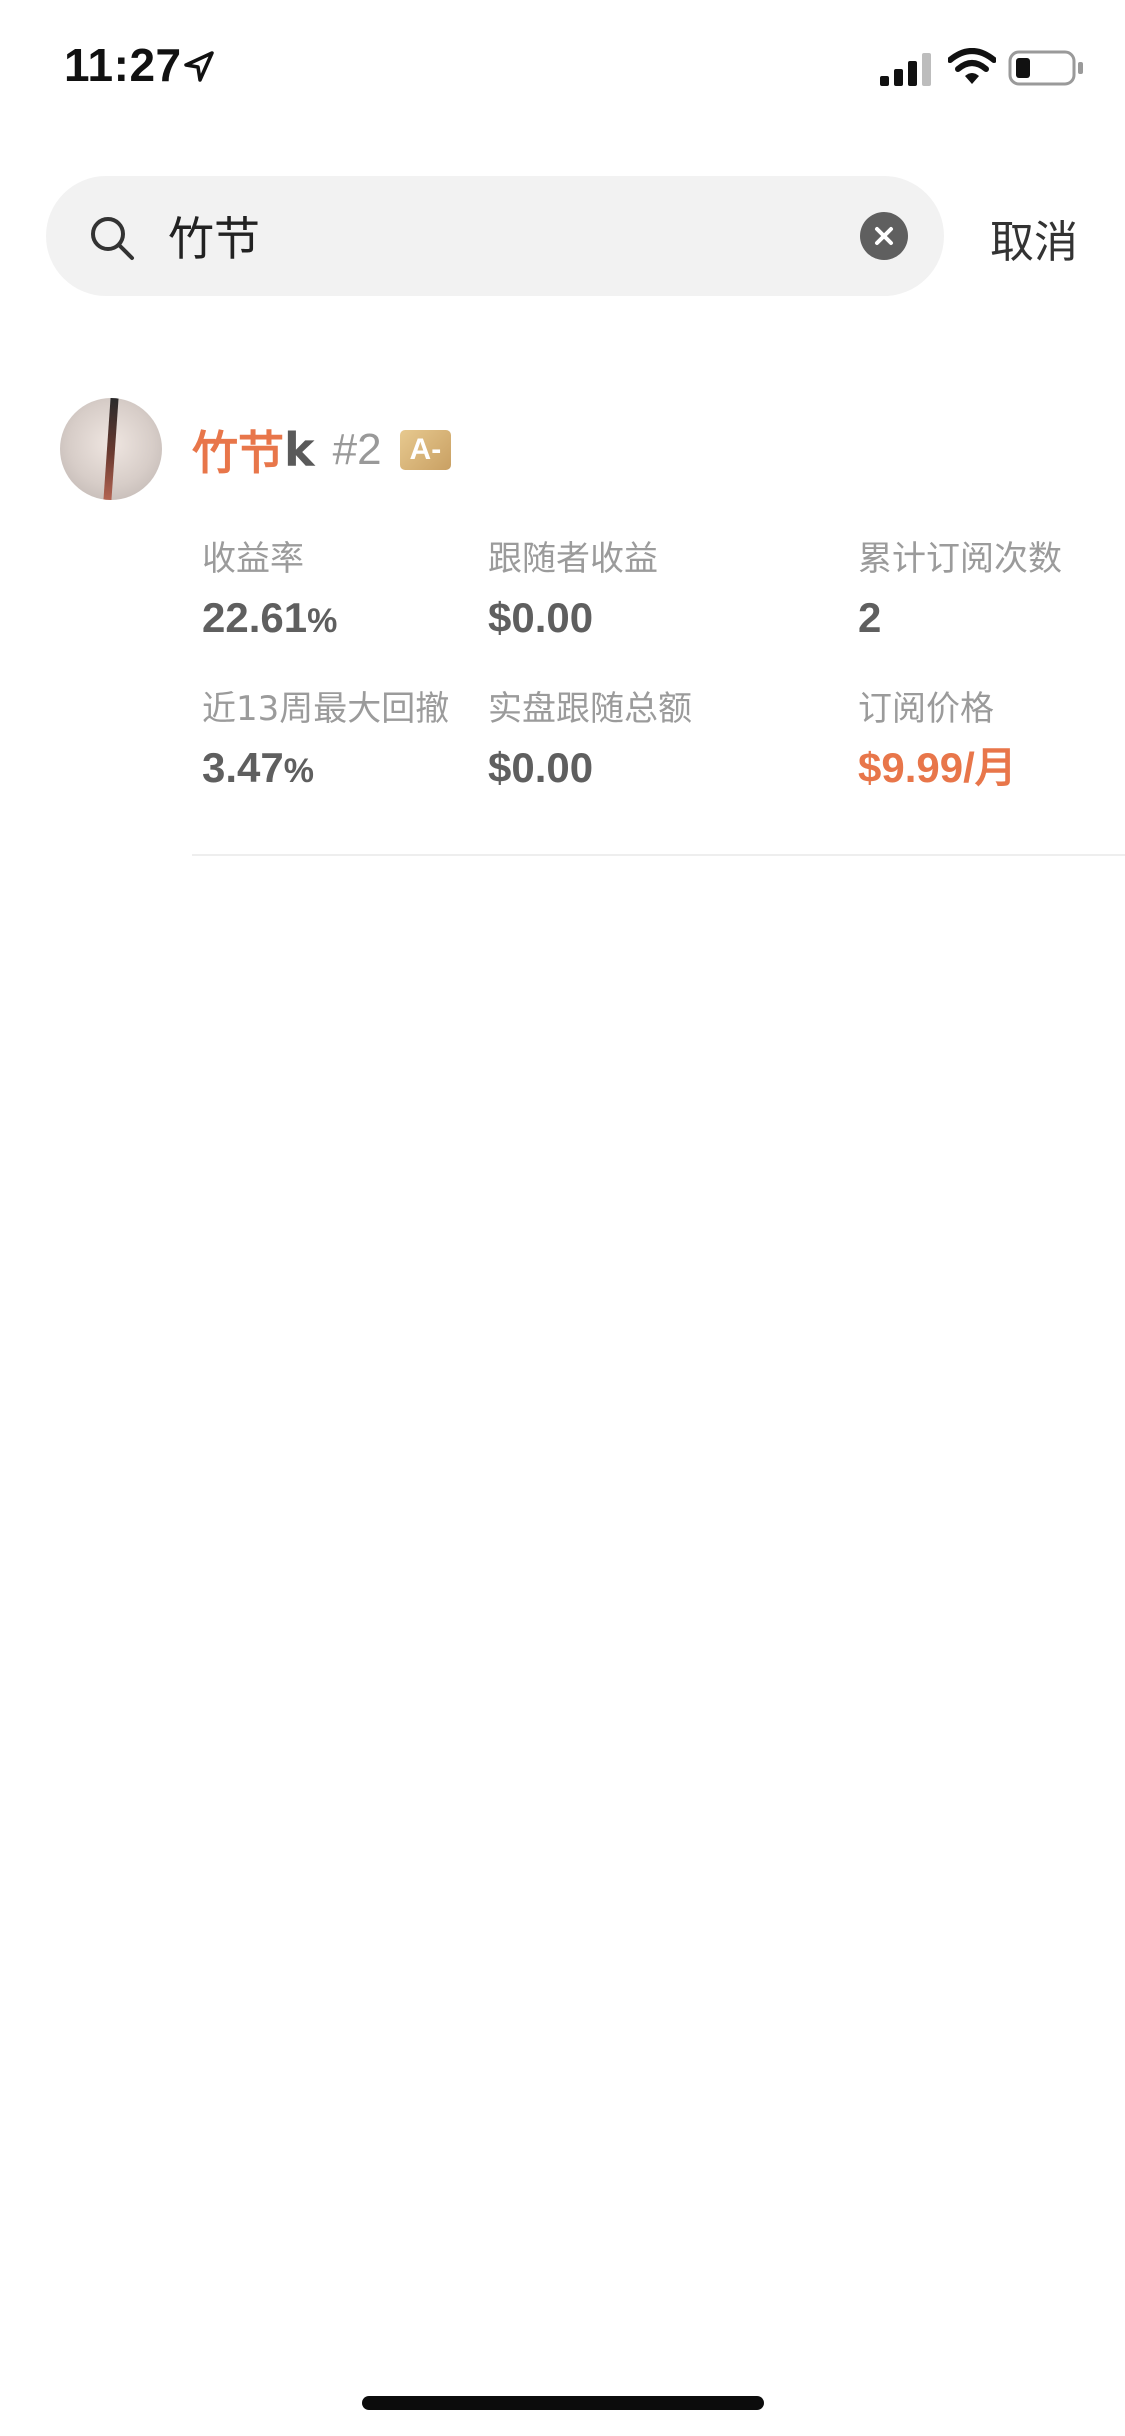  I want to click on search-icon, so click(112, 238).